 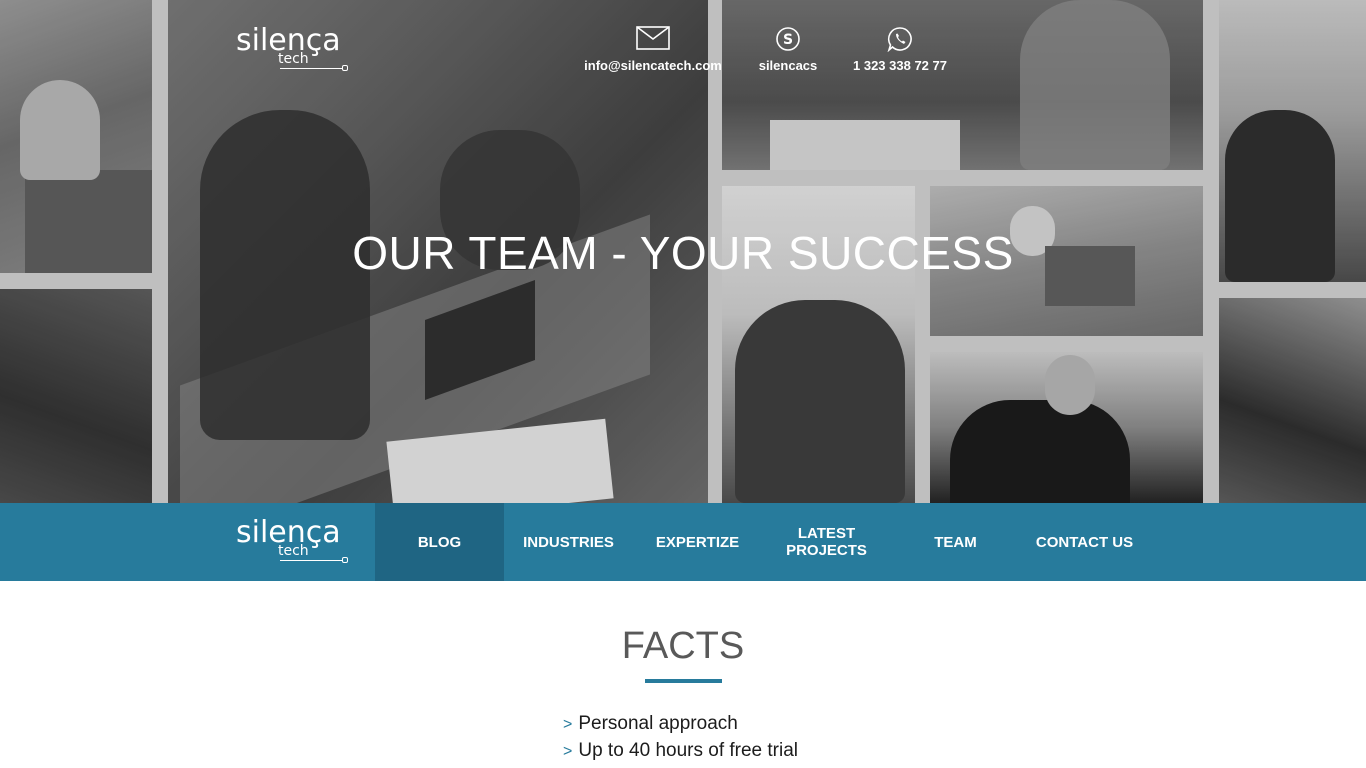 What do you see at coordinates (688, 750) in the screenshot?
I see `fact-text: Up to 40 hours of free trial` at bounding box center [688, 750].